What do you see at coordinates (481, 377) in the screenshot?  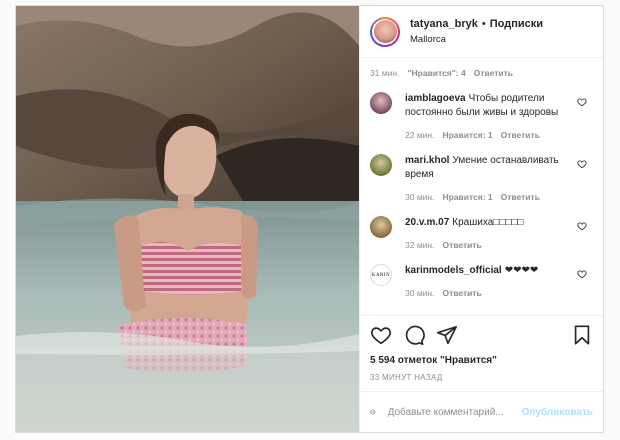 I see `posted-time: 33 МИНУТ НАЗАД` at bounding box center [481, 377].